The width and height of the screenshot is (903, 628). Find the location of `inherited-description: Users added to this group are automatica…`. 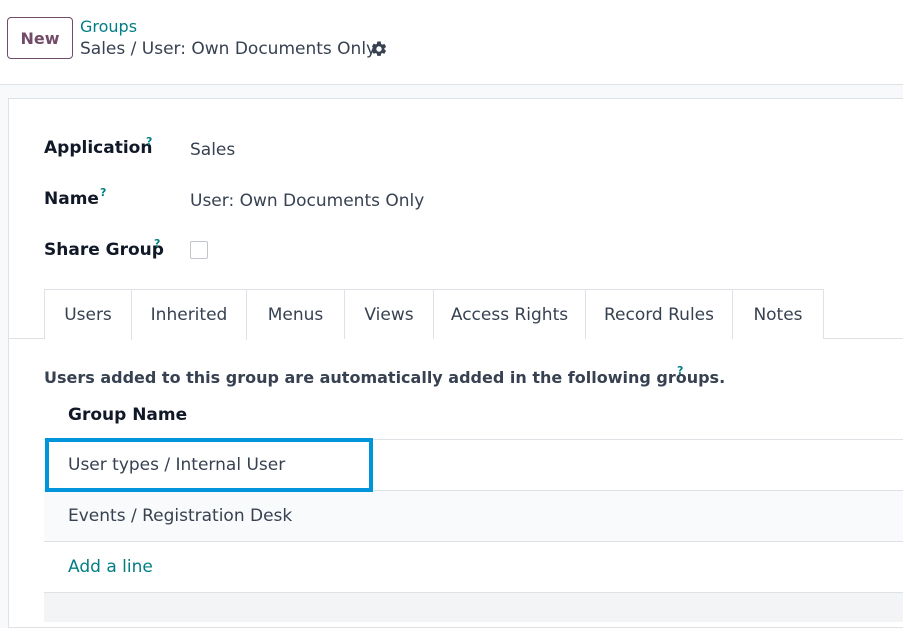

inherited-description: Users added to this group are automatica… is located at coordinates (385, 377).